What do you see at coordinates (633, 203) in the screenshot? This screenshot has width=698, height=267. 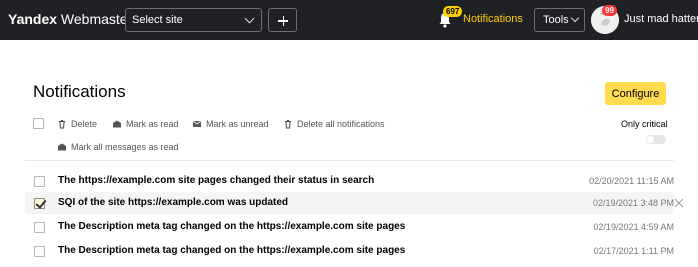 I see `notification-time: 02/19/2021 3:48 PM` at bounding box center [633, 203].